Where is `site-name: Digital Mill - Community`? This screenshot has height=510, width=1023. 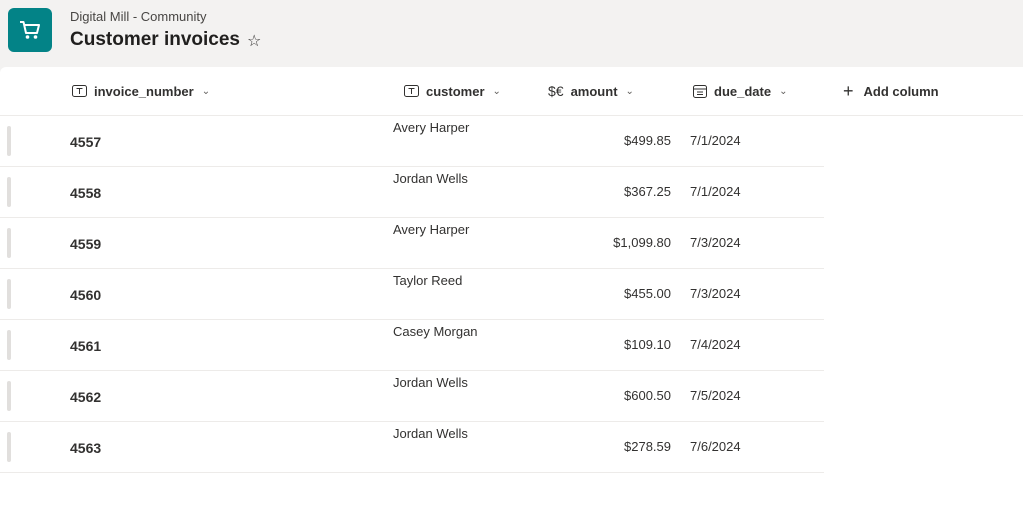 site-name: Digital Mill - Community is located at coordinates (138, 16).